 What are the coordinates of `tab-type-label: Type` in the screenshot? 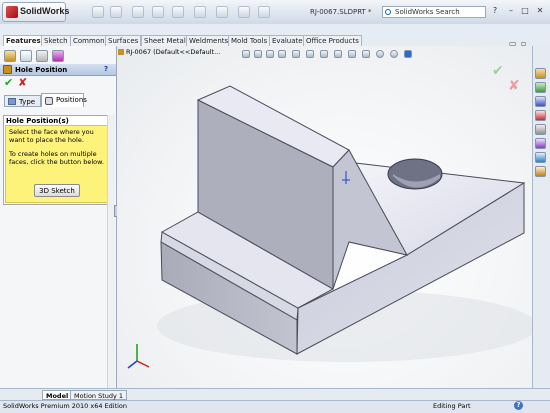 It's located at (27, 102).